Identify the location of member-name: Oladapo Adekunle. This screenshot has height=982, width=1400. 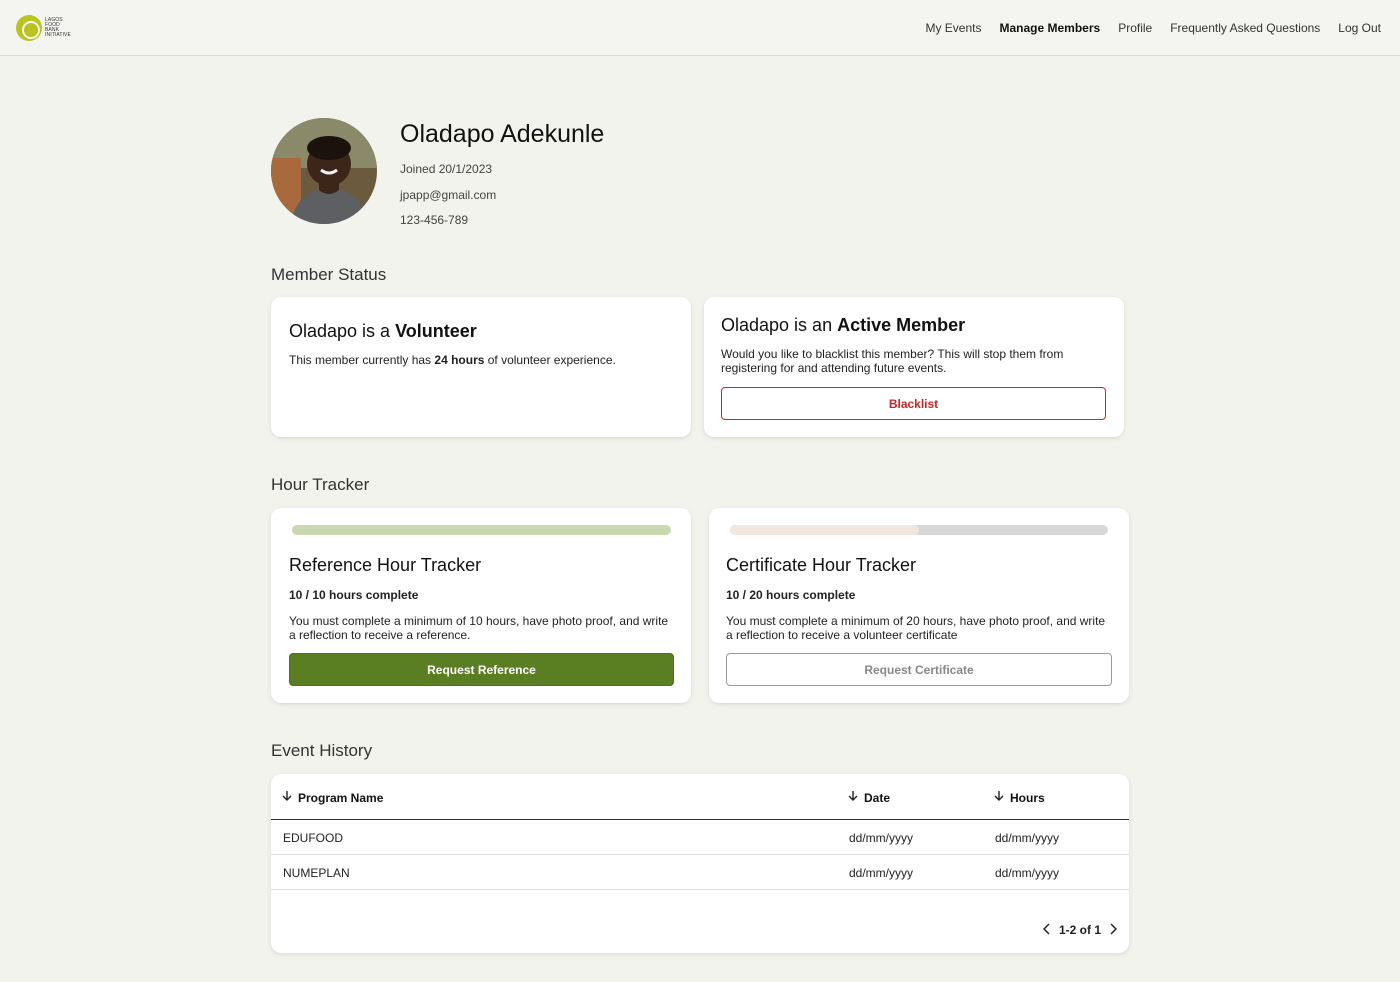
(502, 134).